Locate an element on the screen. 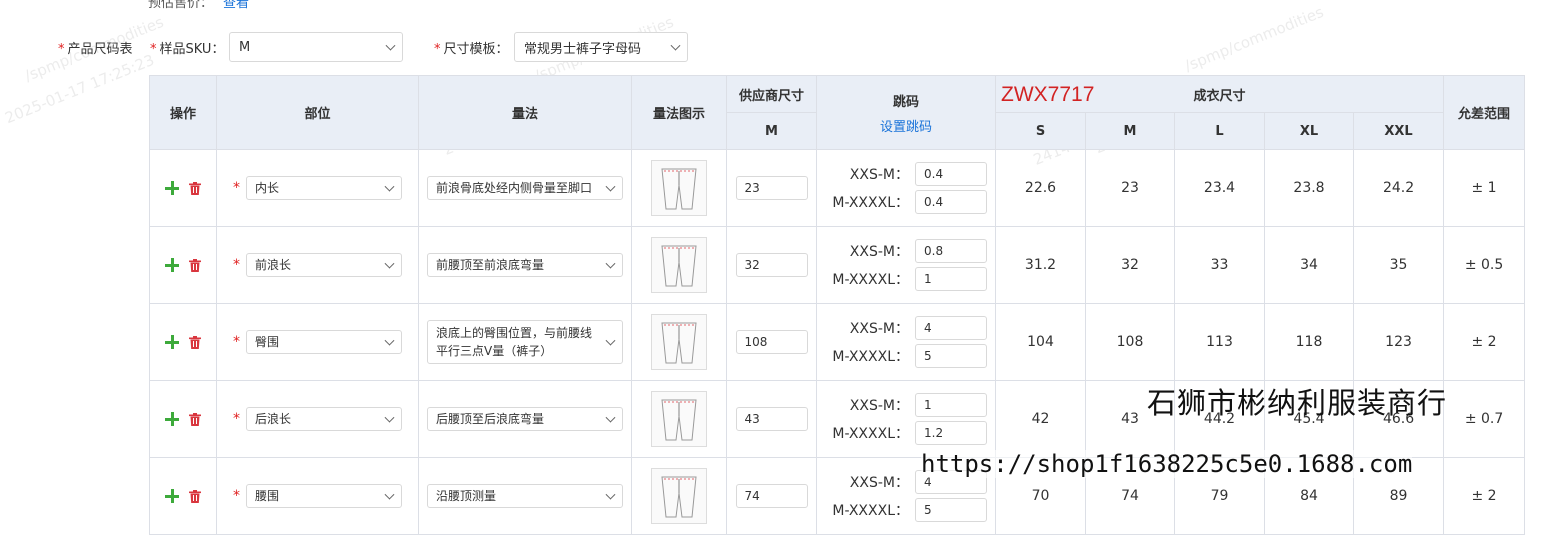 The image size is (1547, 558). size-xxl-value: 123 is located at coordinates (1398, 342).